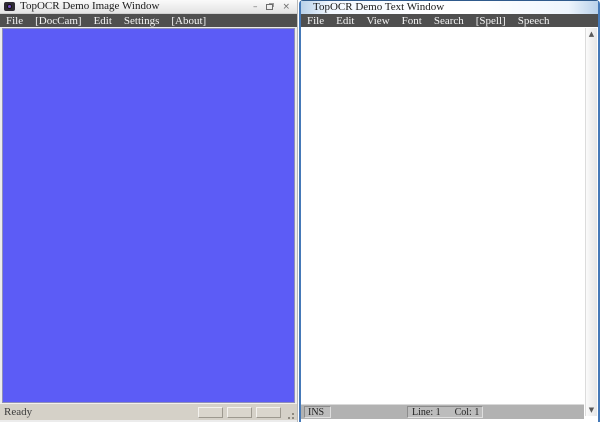  What do you see at coordinates (467, 412) in the screenshot?
I see `col-indicator: Col: 1` at bounding box center [467, 412].